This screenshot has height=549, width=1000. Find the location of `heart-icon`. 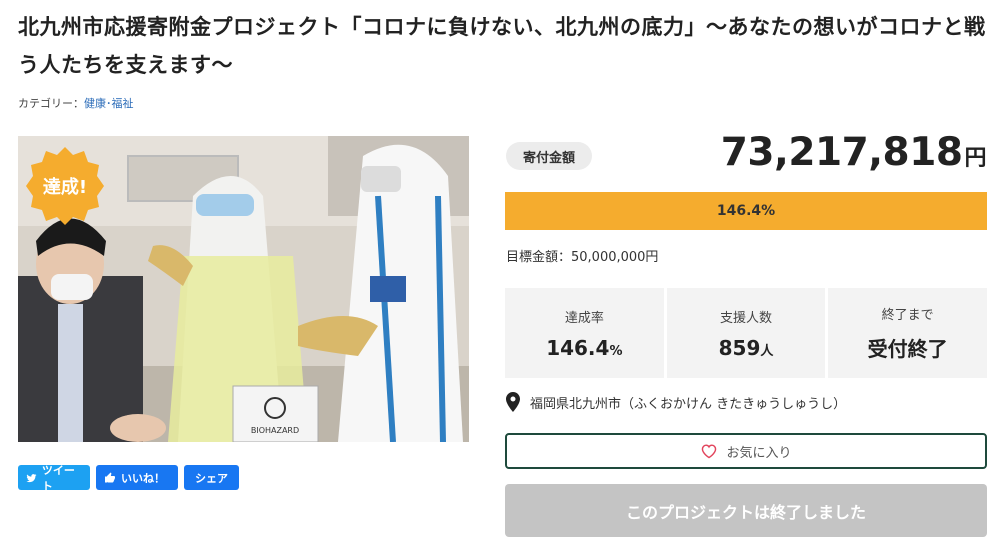

heart-icon is located at coordinates (709, 451).